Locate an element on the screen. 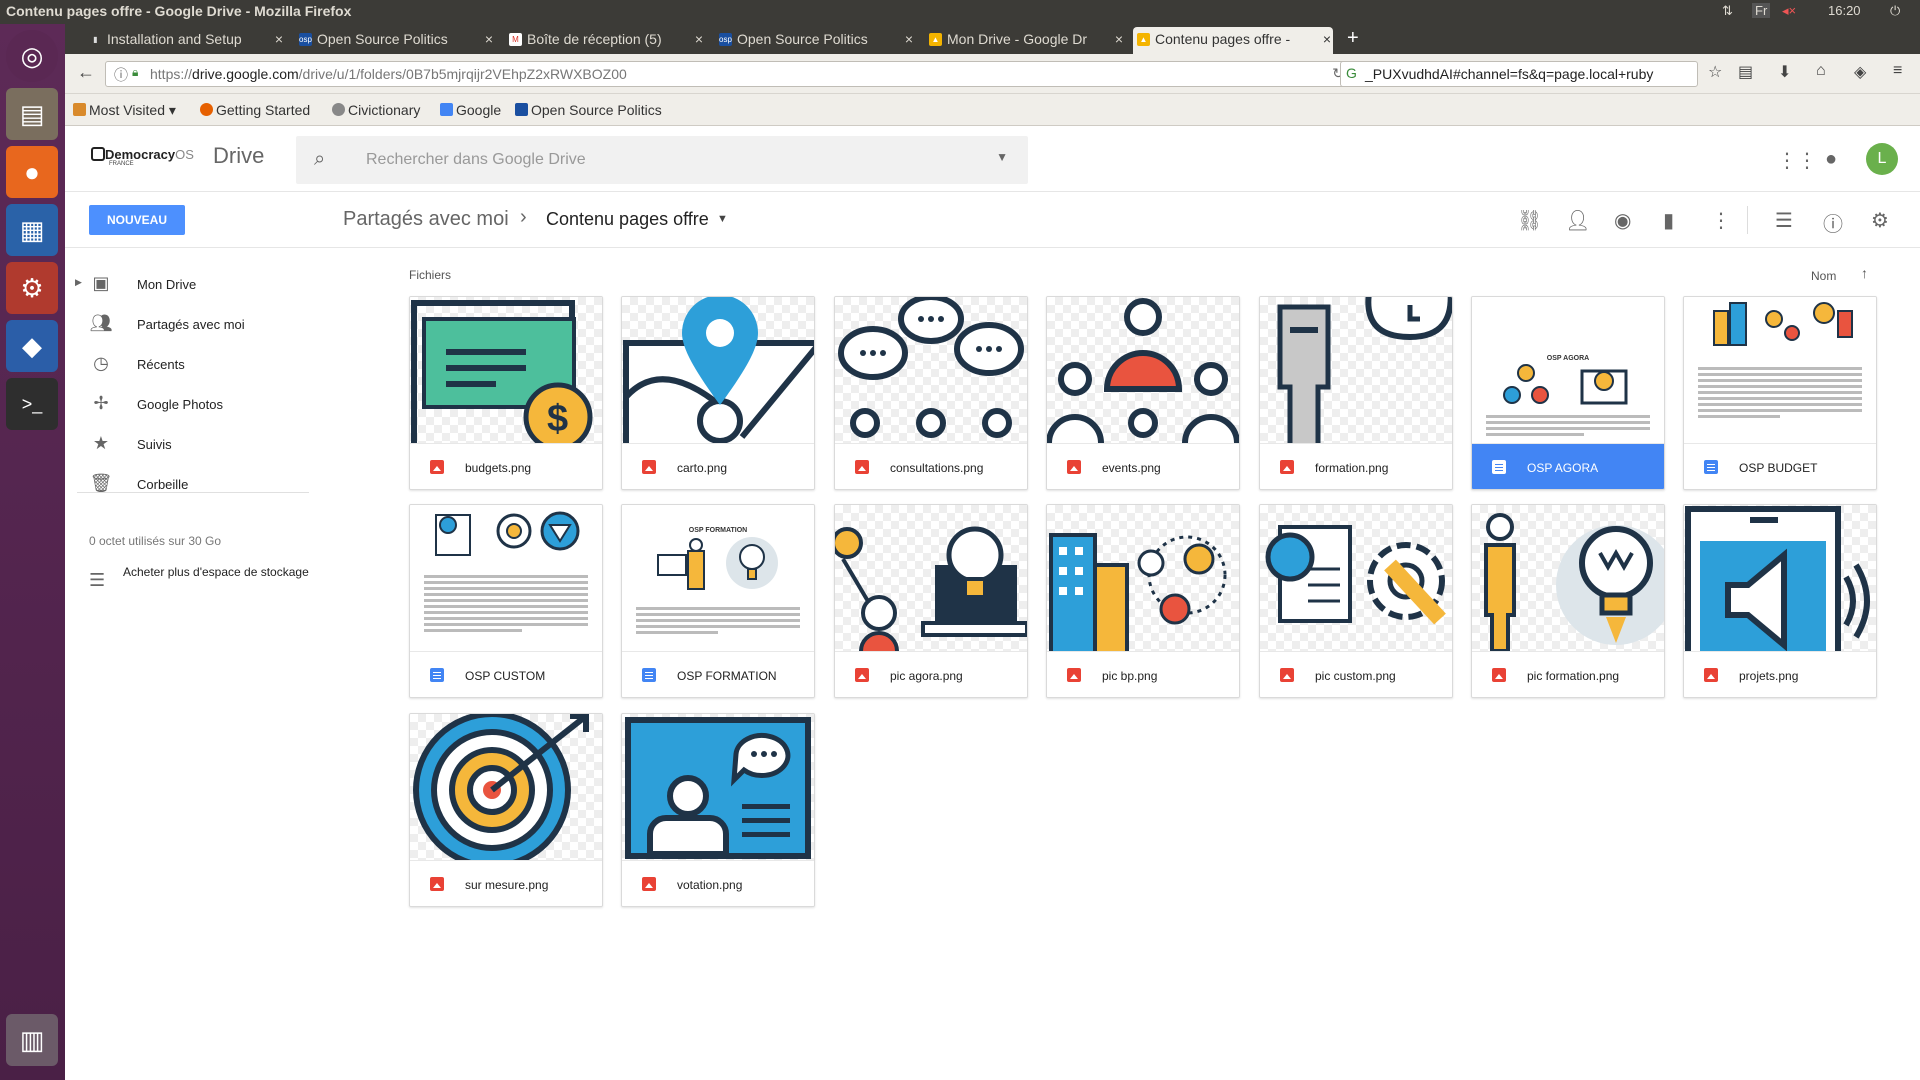 The image size is (1920, 1080). files-icon: ▤ is located at coordinates (32, 114).